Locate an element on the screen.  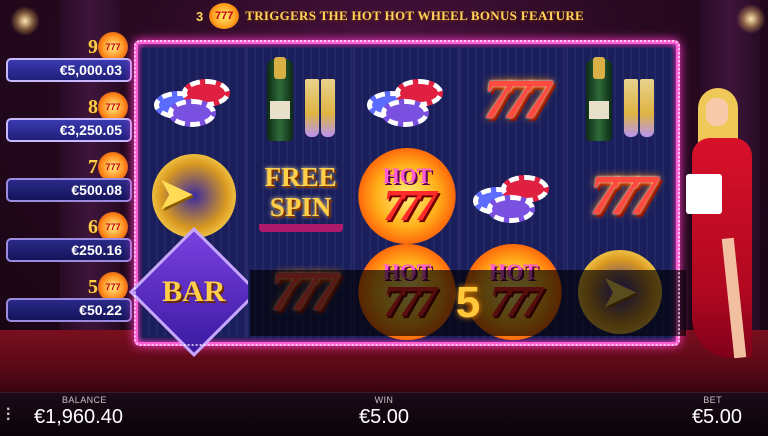
bet-label: BET is located at coordinates (712, 400).